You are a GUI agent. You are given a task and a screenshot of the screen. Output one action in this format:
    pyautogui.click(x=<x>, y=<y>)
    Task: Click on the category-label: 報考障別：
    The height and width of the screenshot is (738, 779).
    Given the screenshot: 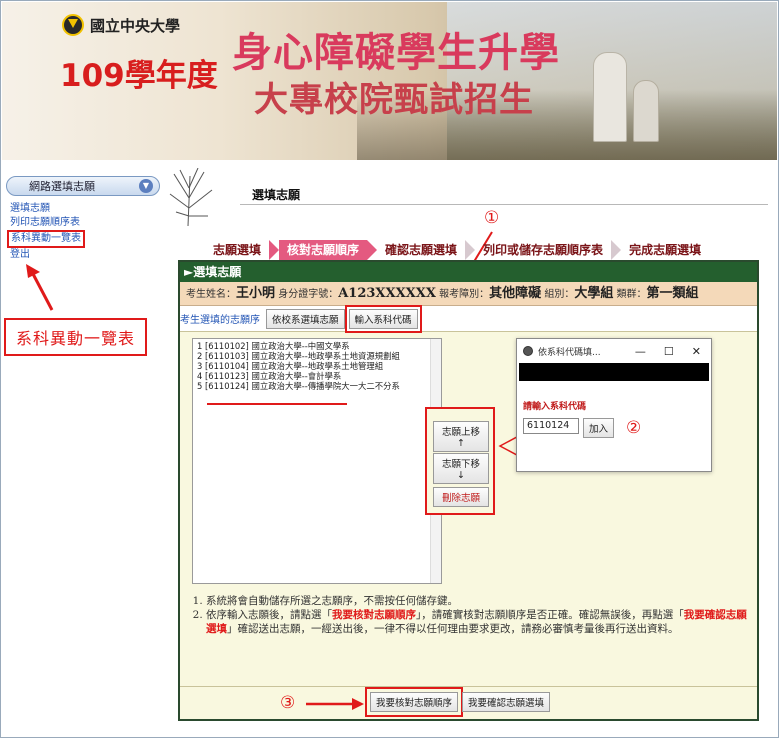 What is the action you would take?
    pyautogui.click(x=464, y=294)
    